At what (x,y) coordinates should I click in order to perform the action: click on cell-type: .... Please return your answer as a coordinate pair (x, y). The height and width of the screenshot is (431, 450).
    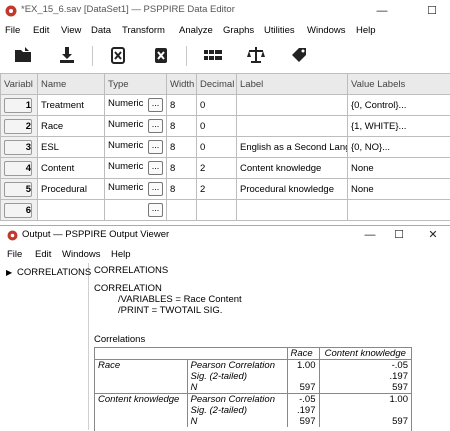
    Looking at the image, I should click on (136, 210).